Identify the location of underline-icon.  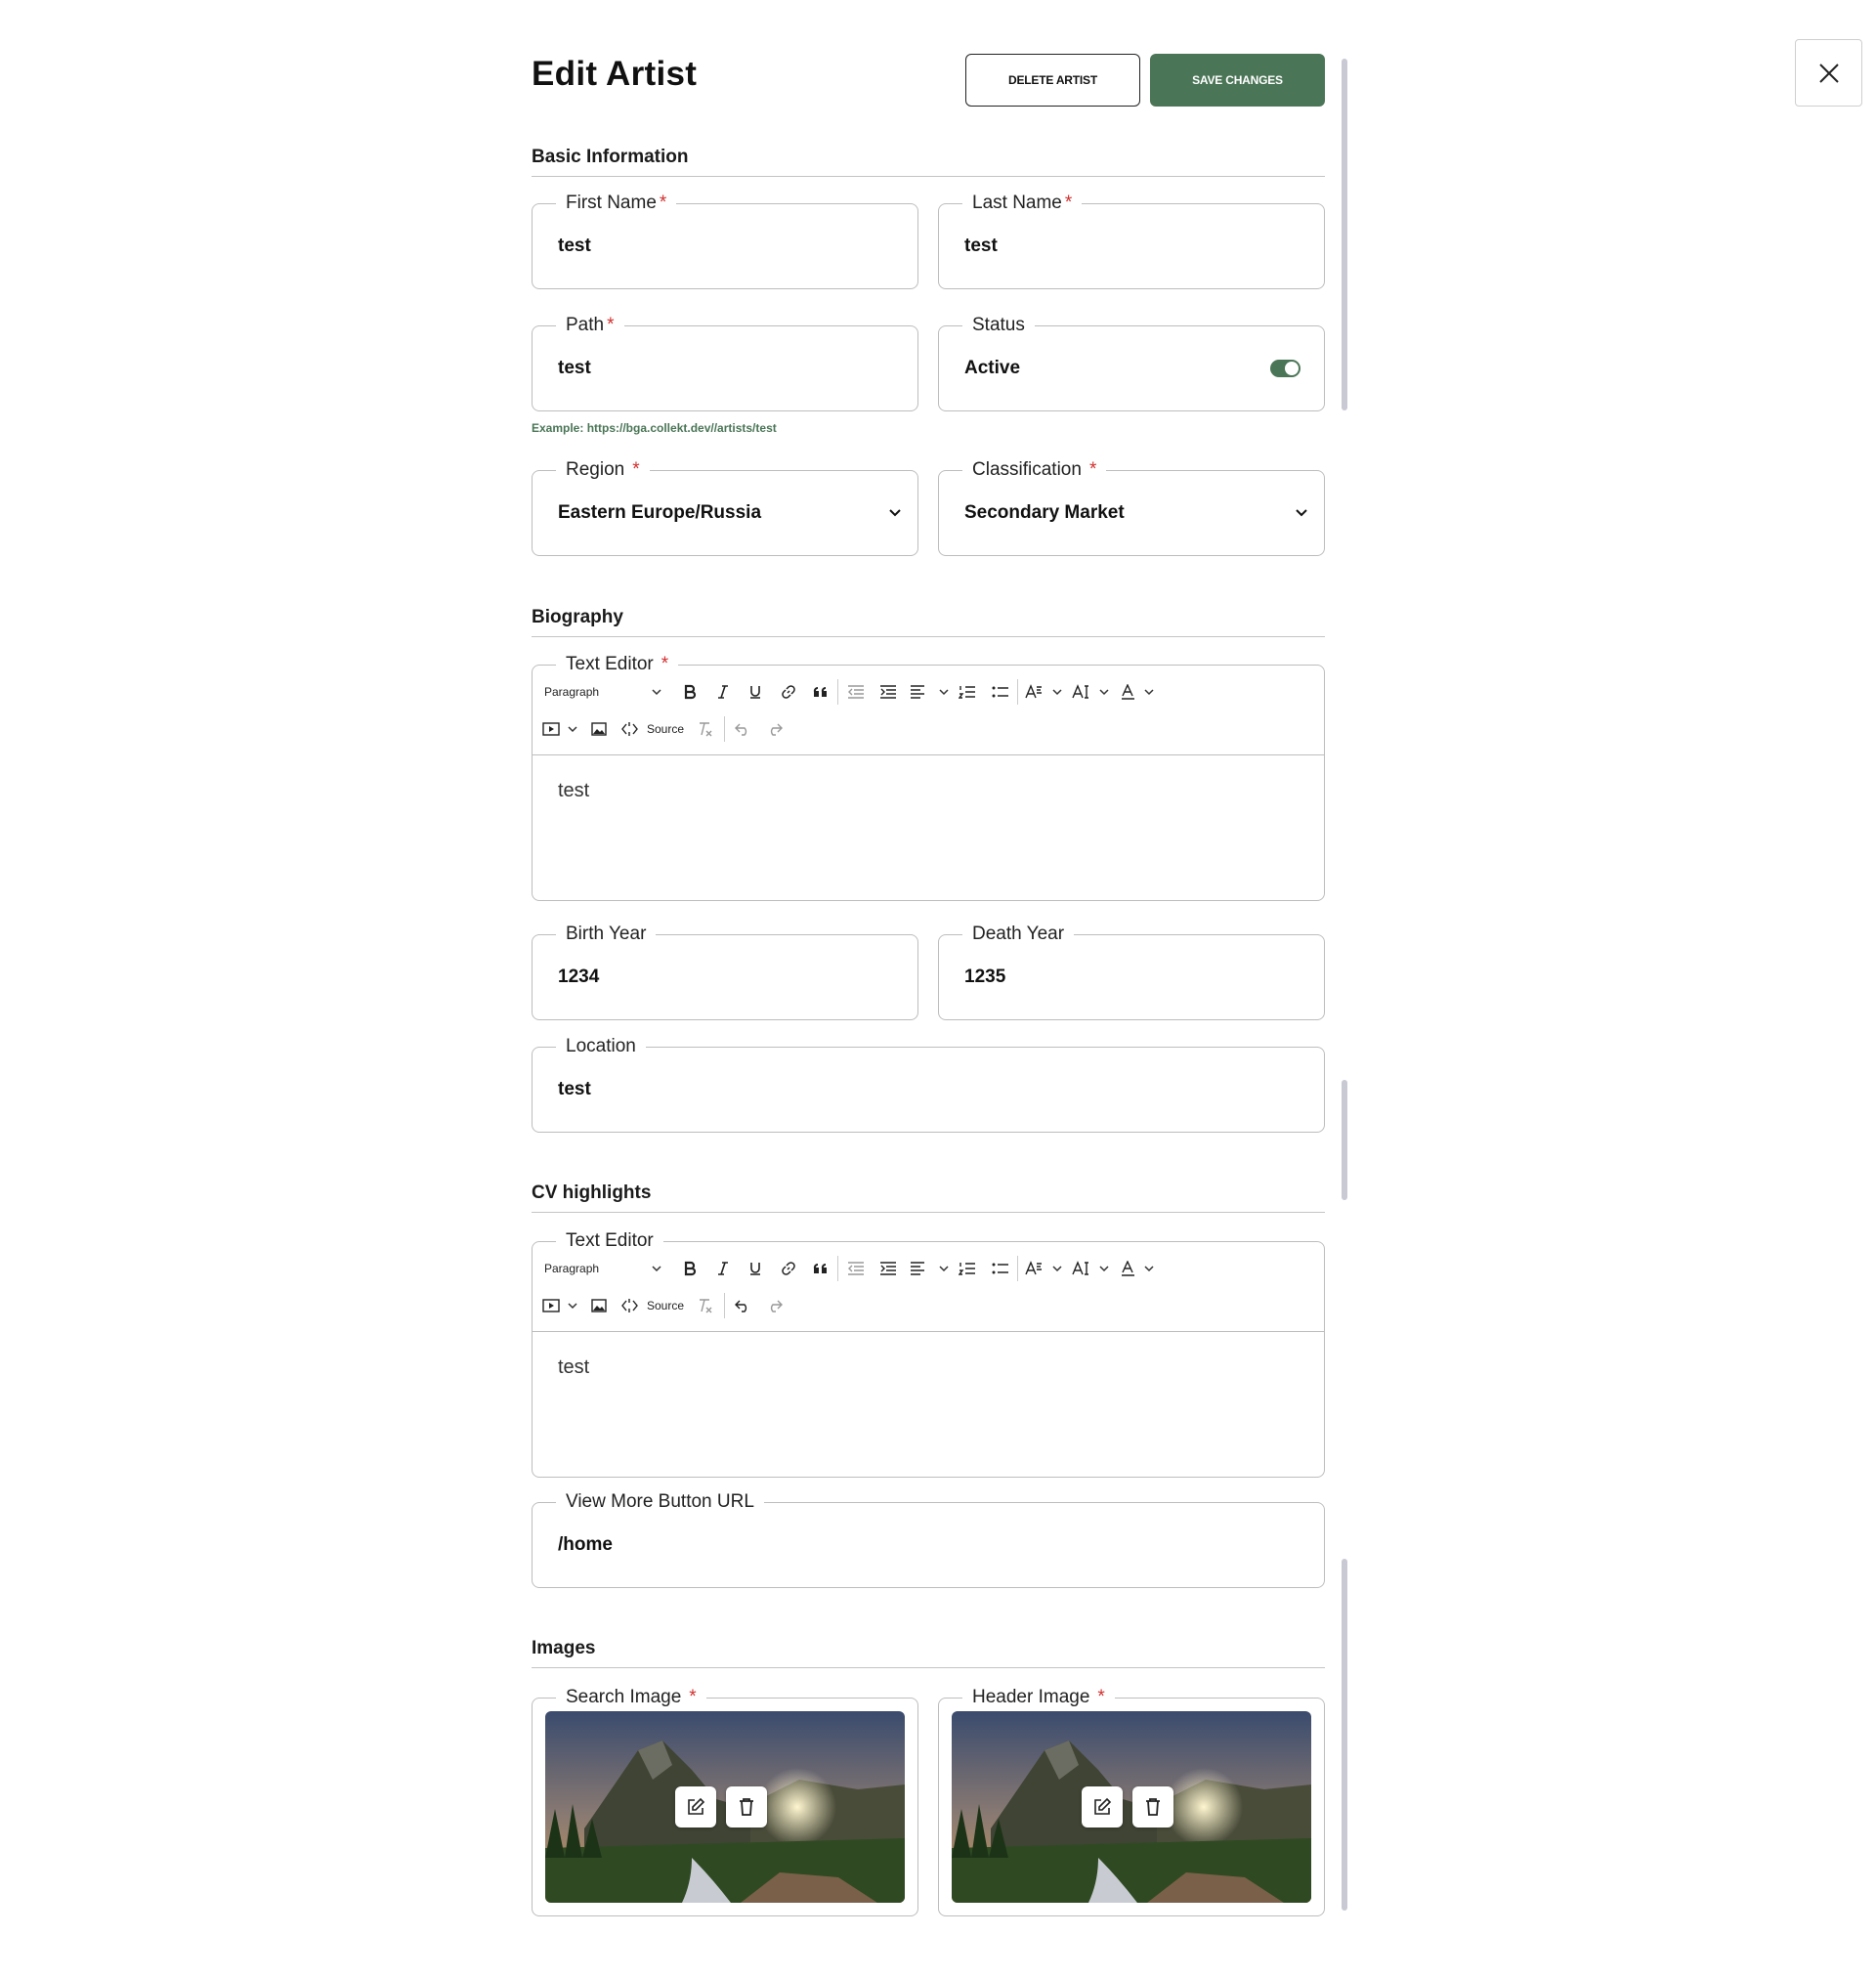
(755, 1269).